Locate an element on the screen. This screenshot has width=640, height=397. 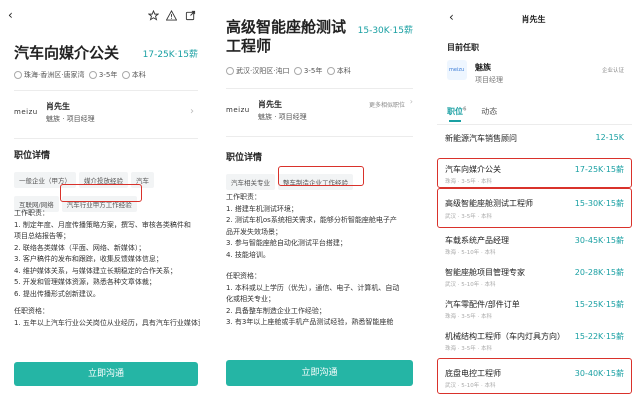
duty-line: 项目总结报告等； is located at coordinates (42, 236).